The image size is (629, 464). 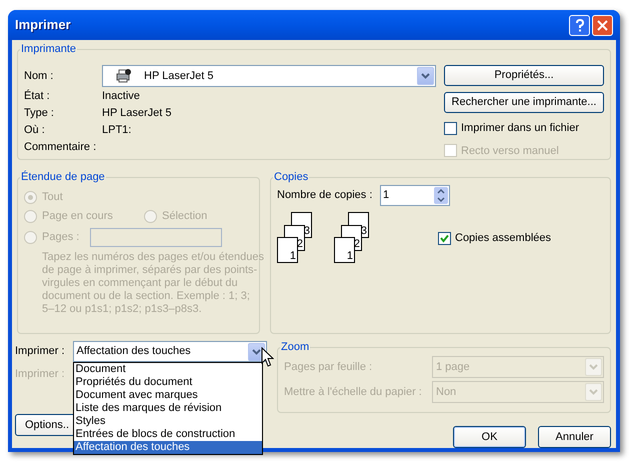 I want to click on close-icon, so click(x=602, y=25).